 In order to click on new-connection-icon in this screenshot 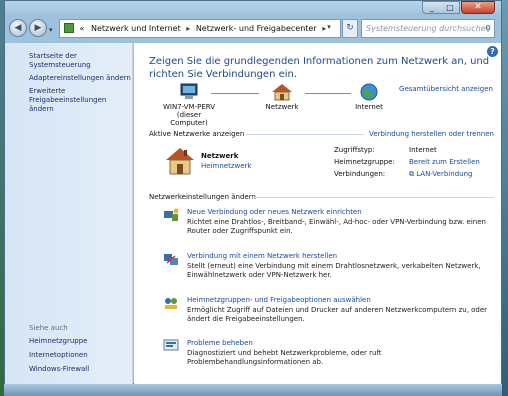, I will do `click(171, 214)`.